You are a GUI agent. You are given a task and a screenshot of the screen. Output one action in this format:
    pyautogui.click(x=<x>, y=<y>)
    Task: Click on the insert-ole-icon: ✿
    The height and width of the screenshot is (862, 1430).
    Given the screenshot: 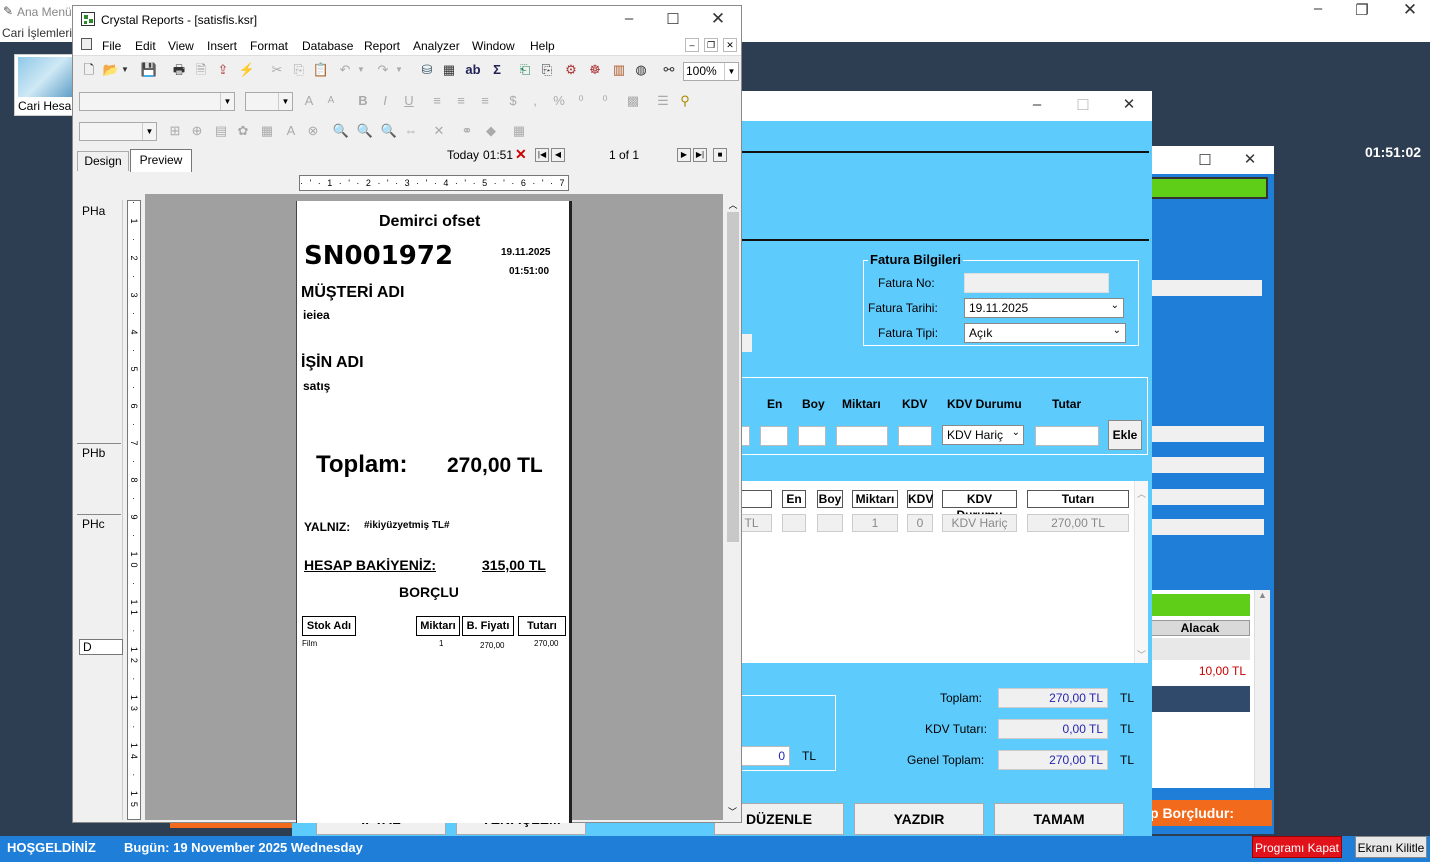 What is the action you would take?
    pyautogui.click(x=243, y=131)
    